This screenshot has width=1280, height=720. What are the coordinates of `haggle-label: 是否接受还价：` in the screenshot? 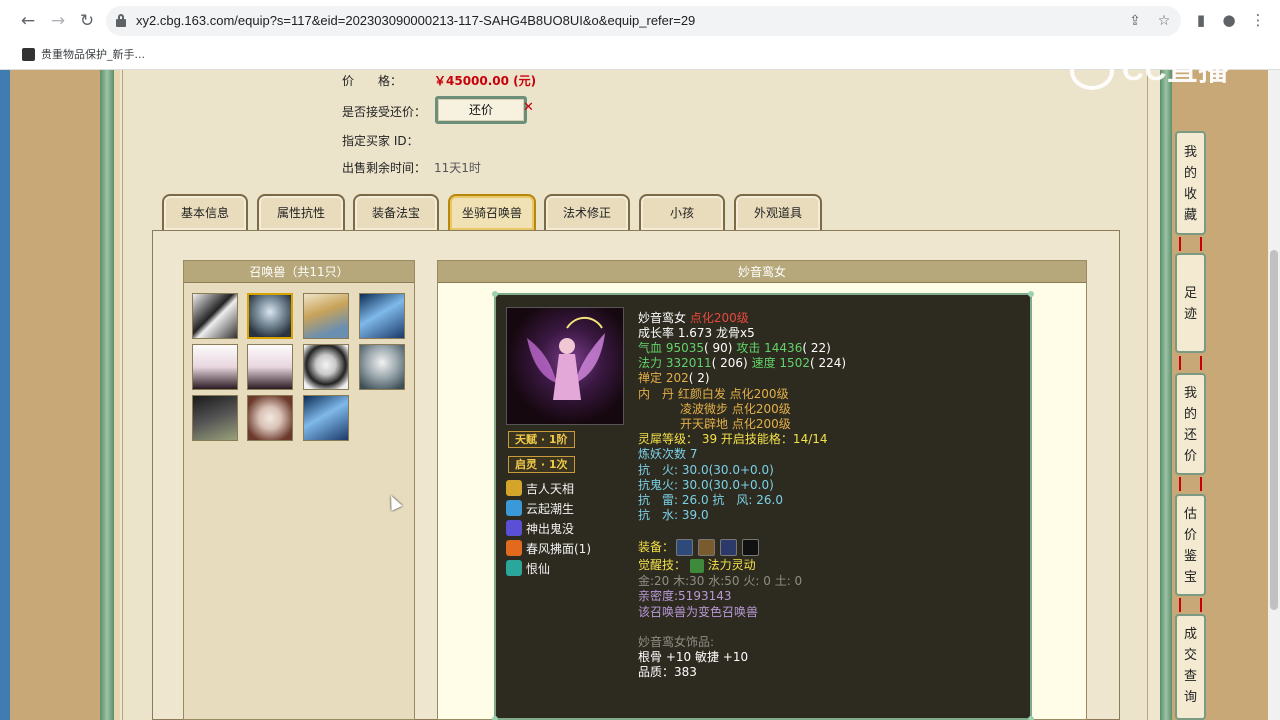 It's located at (384, 112).